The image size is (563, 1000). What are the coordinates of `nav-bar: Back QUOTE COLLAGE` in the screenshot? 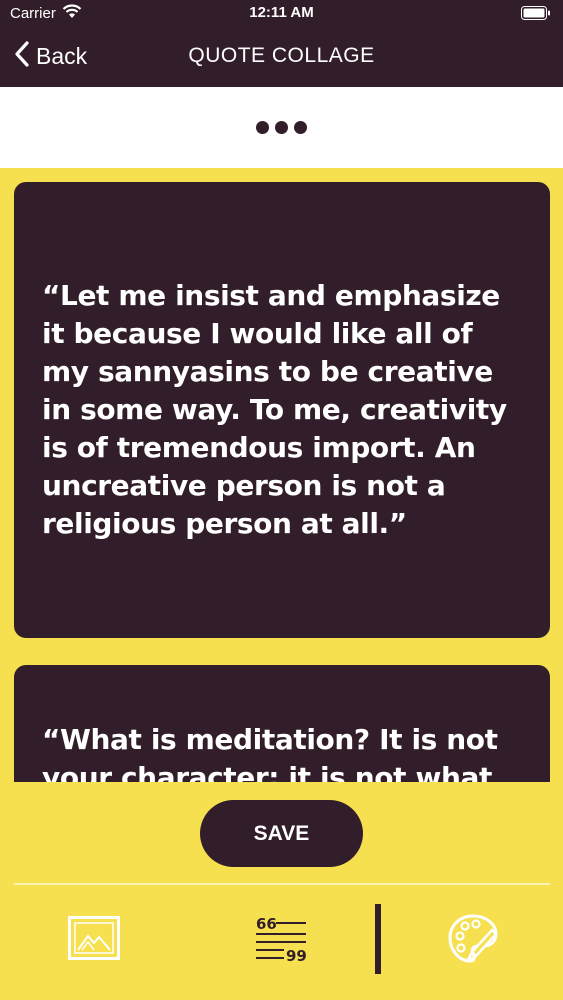 It's located at (281, 57).